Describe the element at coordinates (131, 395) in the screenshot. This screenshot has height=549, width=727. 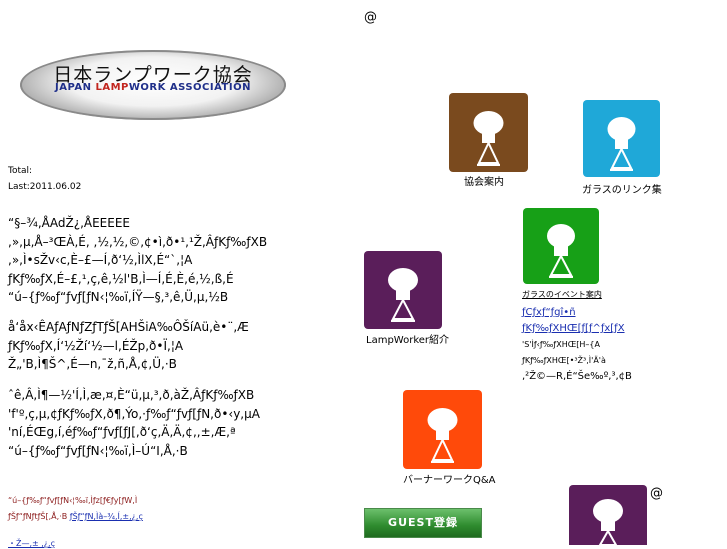
I see `paragraph-line: ˆê,Â,Ì¶—½'Í,Ì,æ,¤,È“ü,µ,³,ð,àŽ,ÂƒKƒ‰ƒXB` at that location.